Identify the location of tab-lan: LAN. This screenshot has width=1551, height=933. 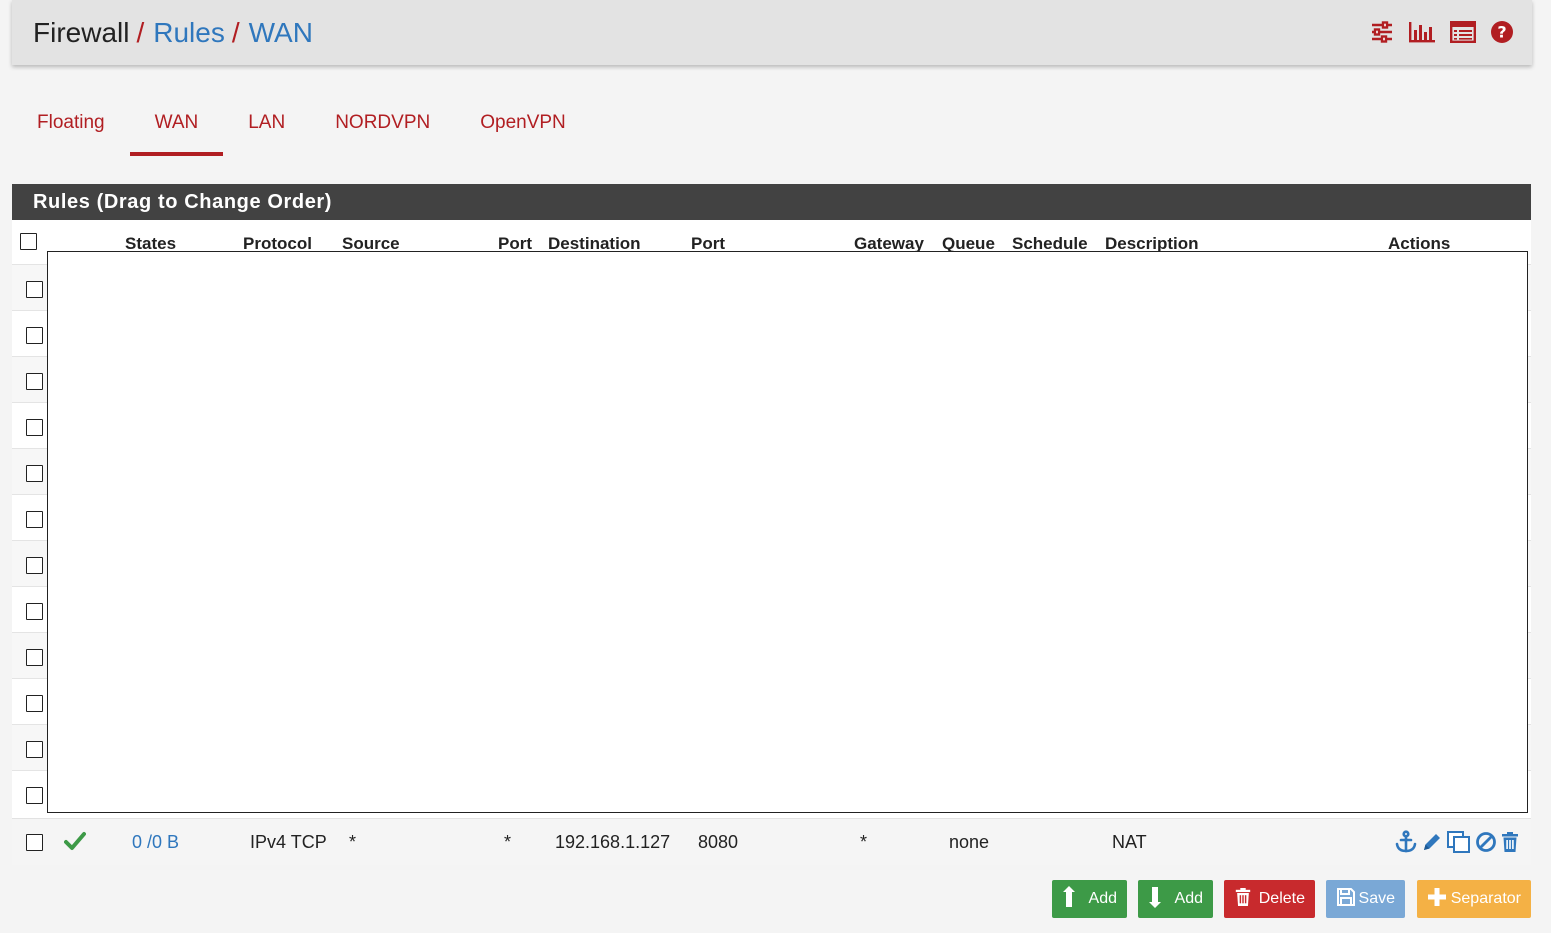
(266, 125).